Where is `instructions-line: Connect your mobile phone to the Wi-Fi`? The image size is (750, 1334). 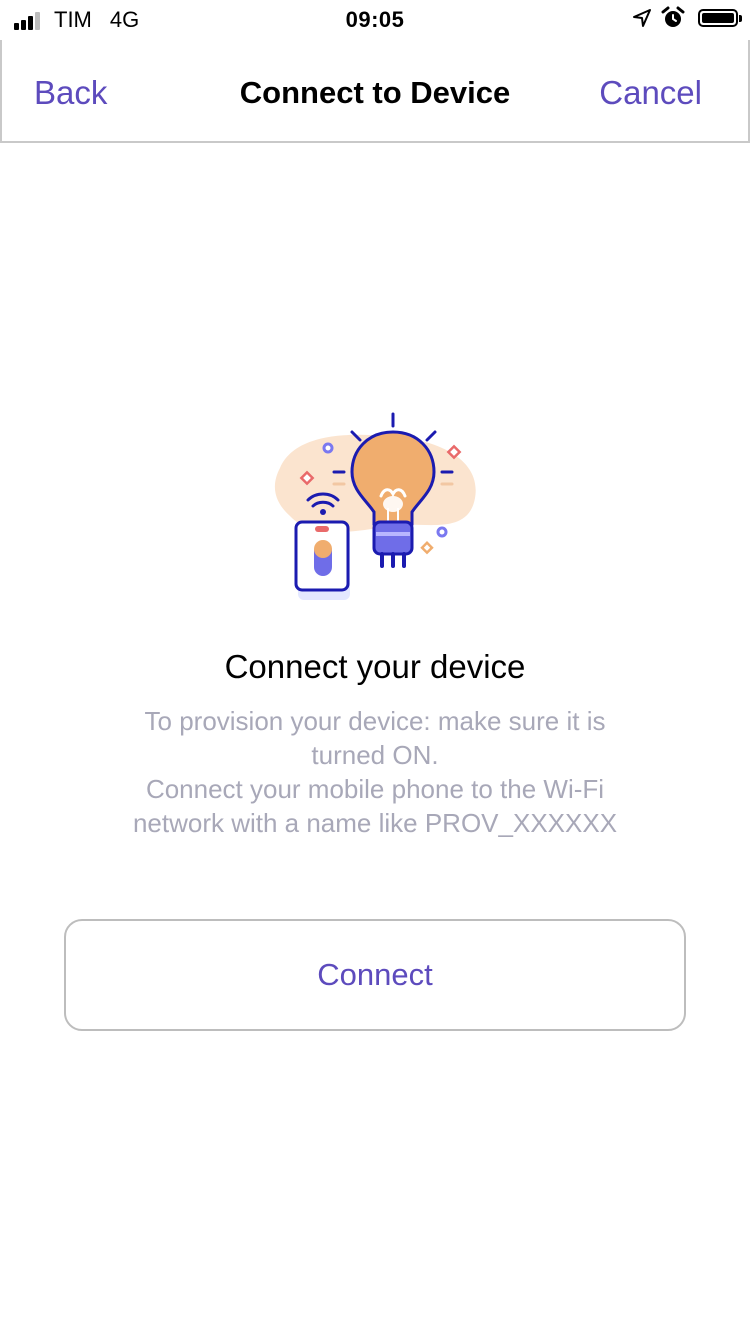 instructions-line: Connect your mobile phone to the Wi-Fi is located at coordinates (375, 789).